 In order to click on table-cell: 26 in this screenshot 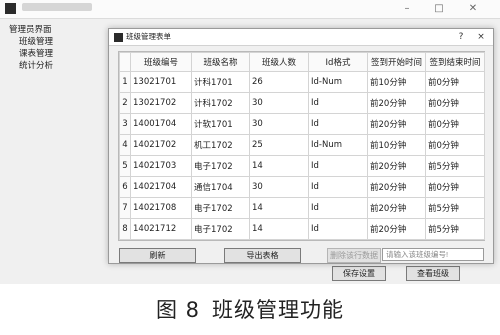, I will do `click(279, 82)`.